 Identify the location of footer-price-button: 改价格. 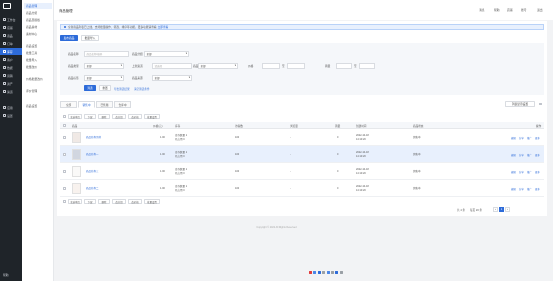
(135, 201).